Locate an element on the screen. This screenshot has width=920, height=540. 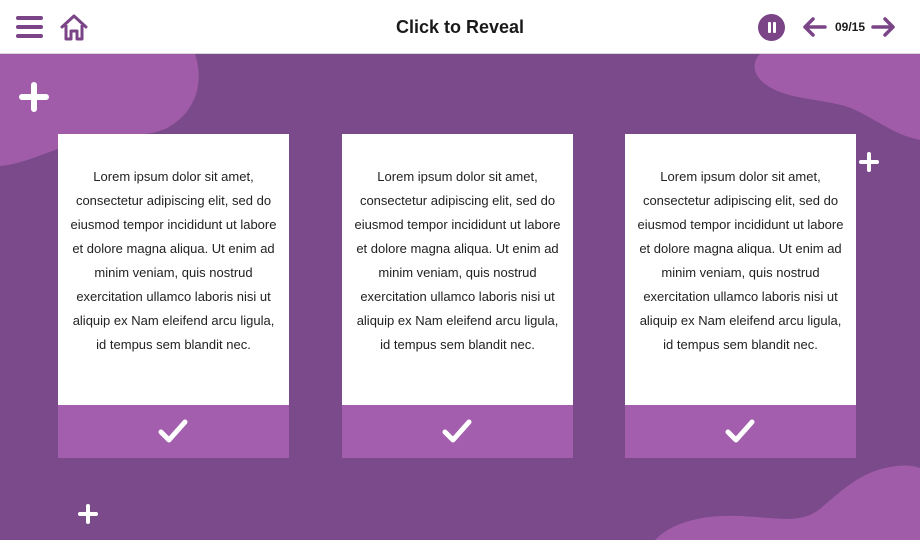
arrow-left-icon is located at coordinates (815, 27).